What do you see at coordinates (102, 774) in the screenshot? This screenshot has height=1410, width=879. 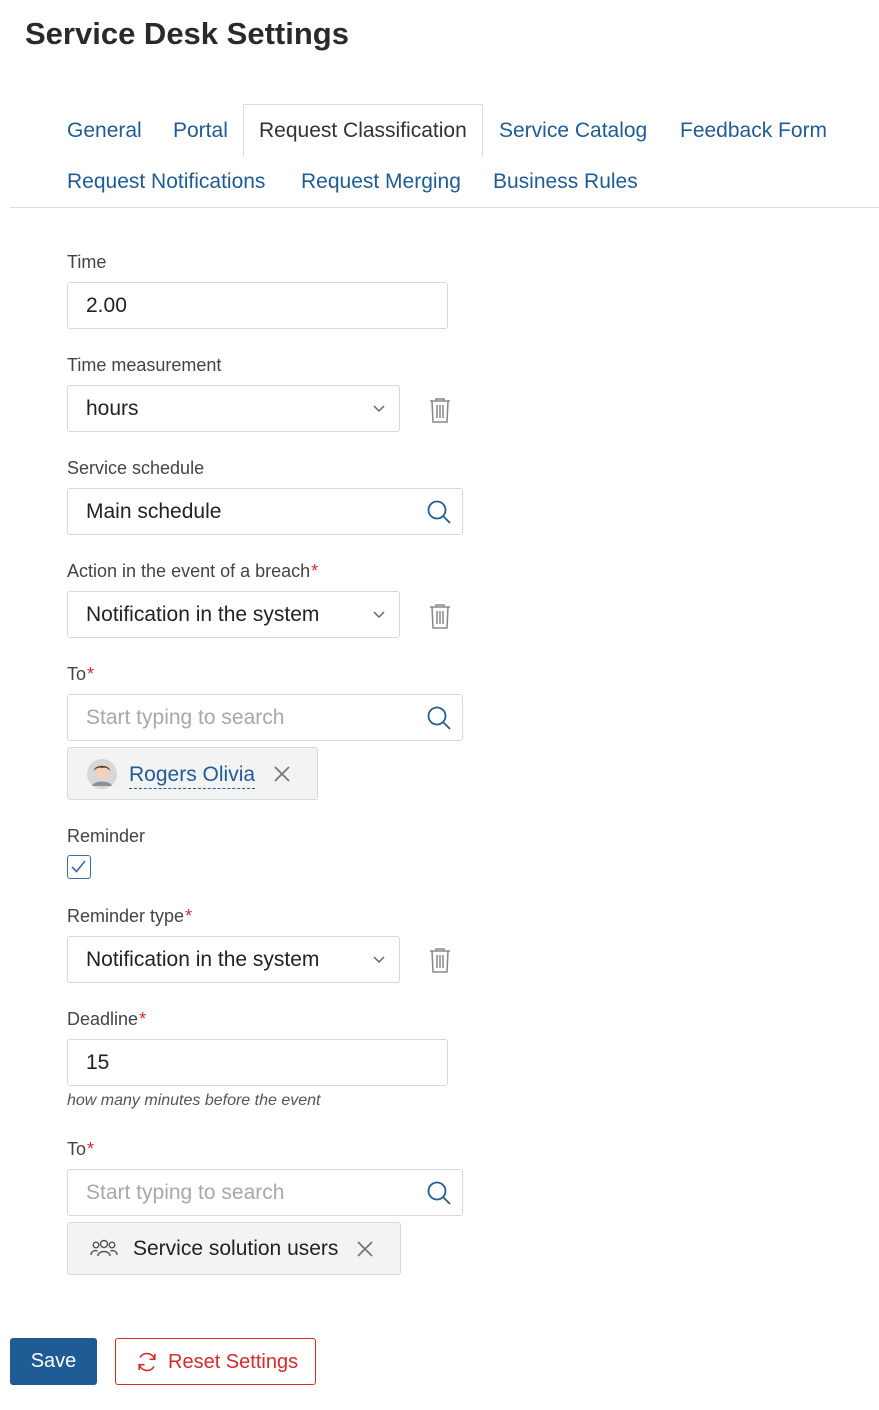 I see `avatar` at bounding box center [102, 774].